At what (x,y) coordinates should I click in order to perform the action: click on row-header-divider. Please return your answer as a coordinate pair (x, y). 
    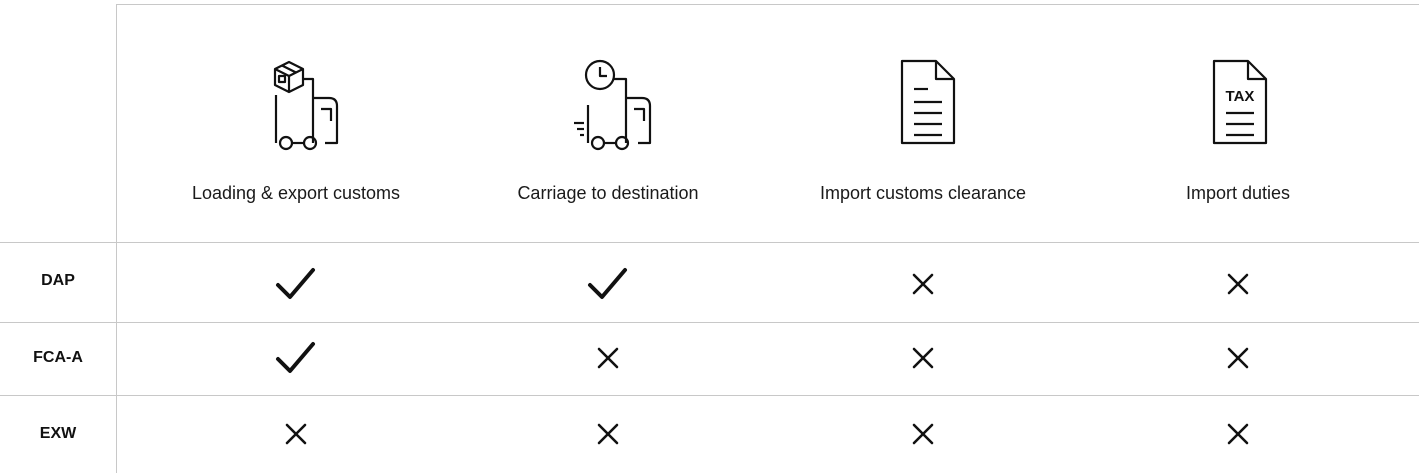
    Looking at the image, I should click on (116, 238).